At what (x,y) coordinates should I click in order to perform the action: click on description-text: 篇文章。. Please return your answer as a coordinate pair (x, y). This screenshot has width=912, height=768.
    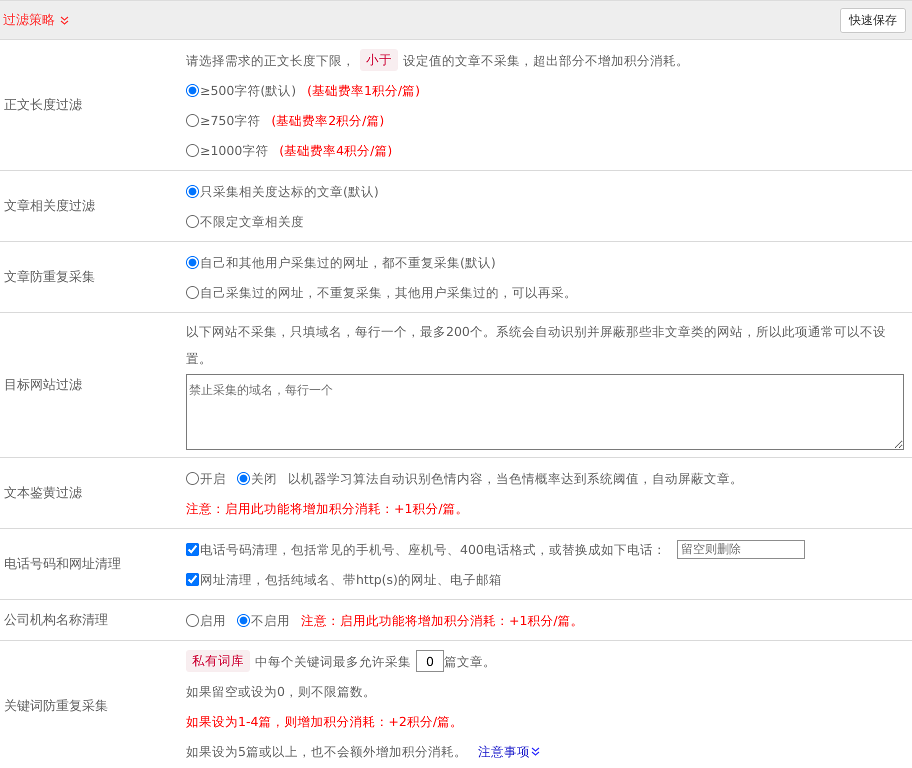
    Looking at the image, I should click on (470, 661).